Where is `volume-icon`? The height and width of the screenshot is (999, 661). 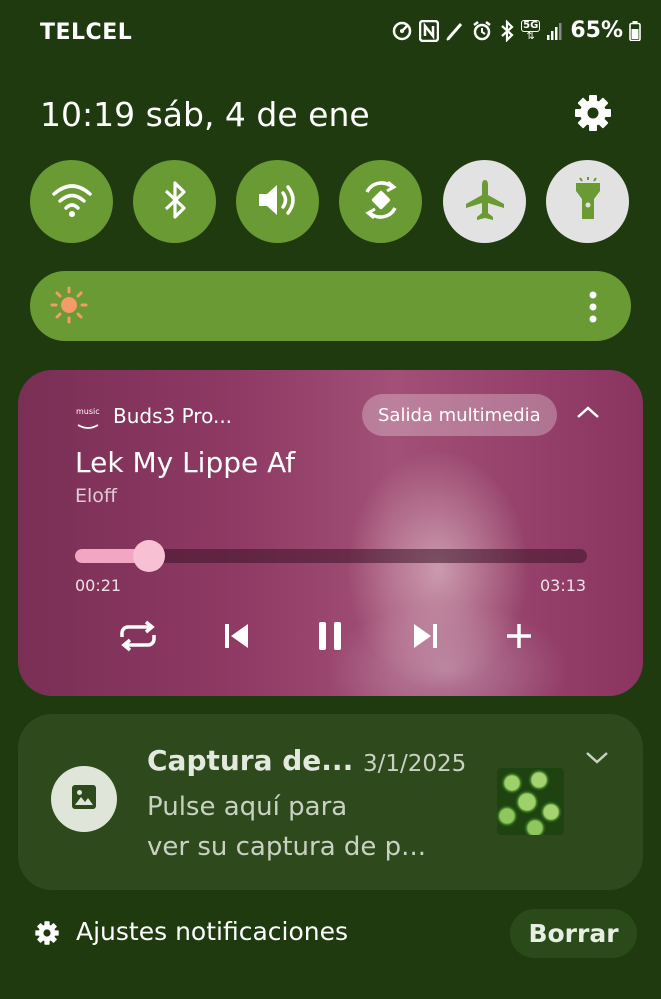
volume-icon is located at coordinates (278, 202).